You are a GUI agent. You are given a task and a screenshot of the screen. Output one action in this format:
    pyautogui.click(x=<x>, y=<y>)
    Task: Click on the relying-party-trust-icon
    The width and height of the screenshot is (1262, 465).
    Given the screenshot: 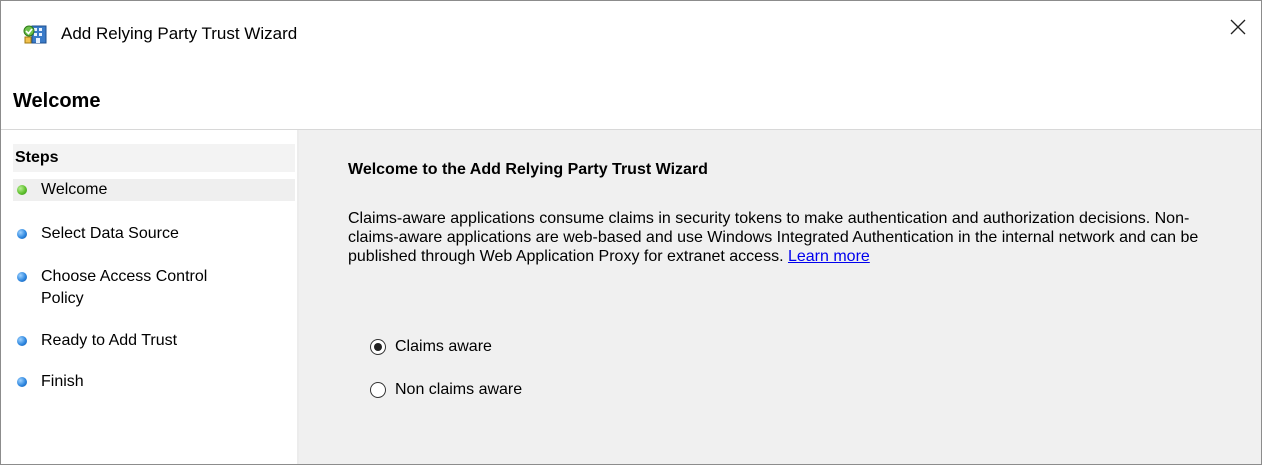 What is the action you would take?
    pyautogui.click(x=36, y=34)
    